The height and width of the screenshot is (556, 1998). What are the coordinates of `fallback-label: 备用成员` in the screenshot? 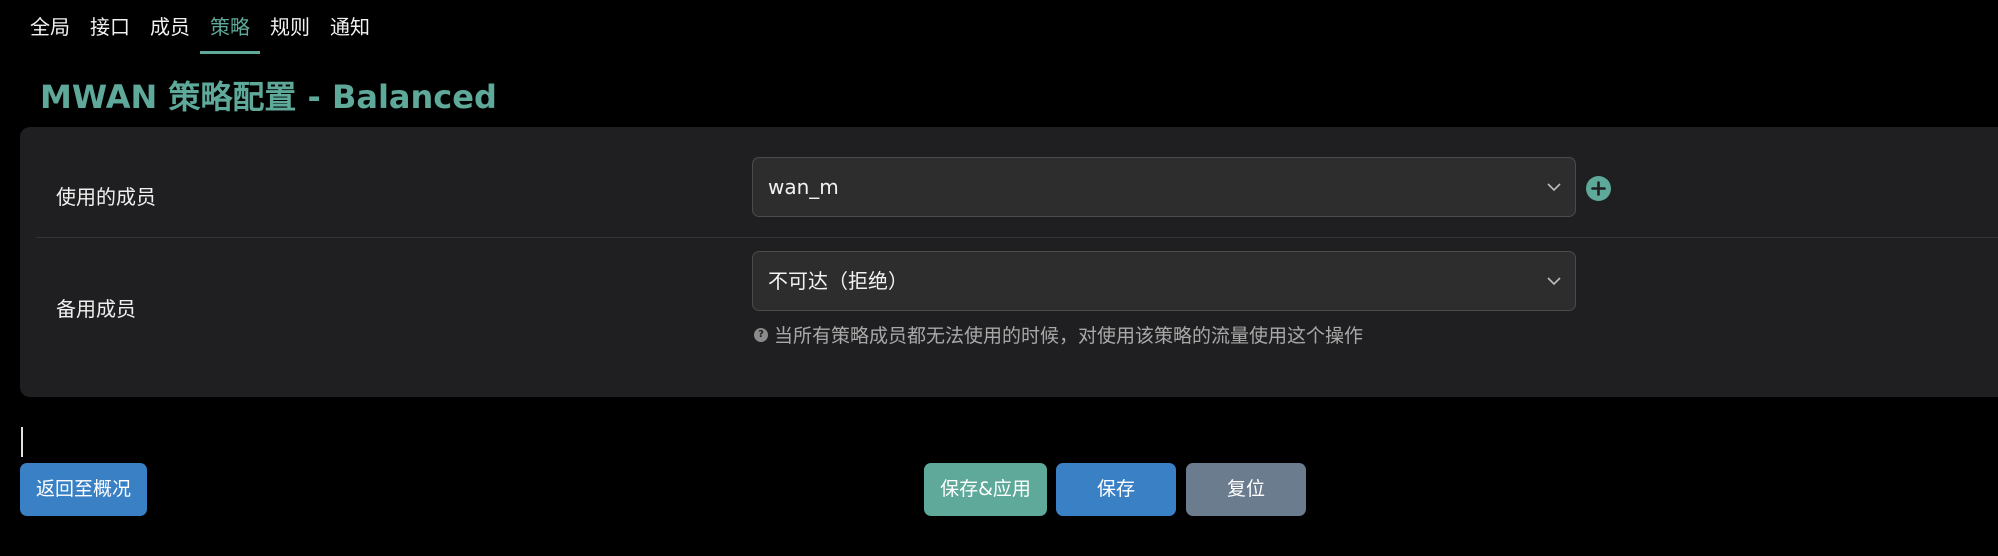 It's located at (96, 309).